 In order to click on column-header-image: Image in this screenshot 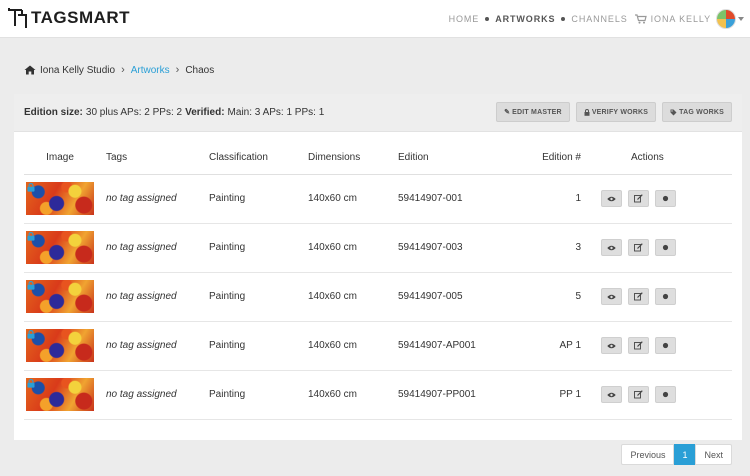, I will do `click(60, 158)`.